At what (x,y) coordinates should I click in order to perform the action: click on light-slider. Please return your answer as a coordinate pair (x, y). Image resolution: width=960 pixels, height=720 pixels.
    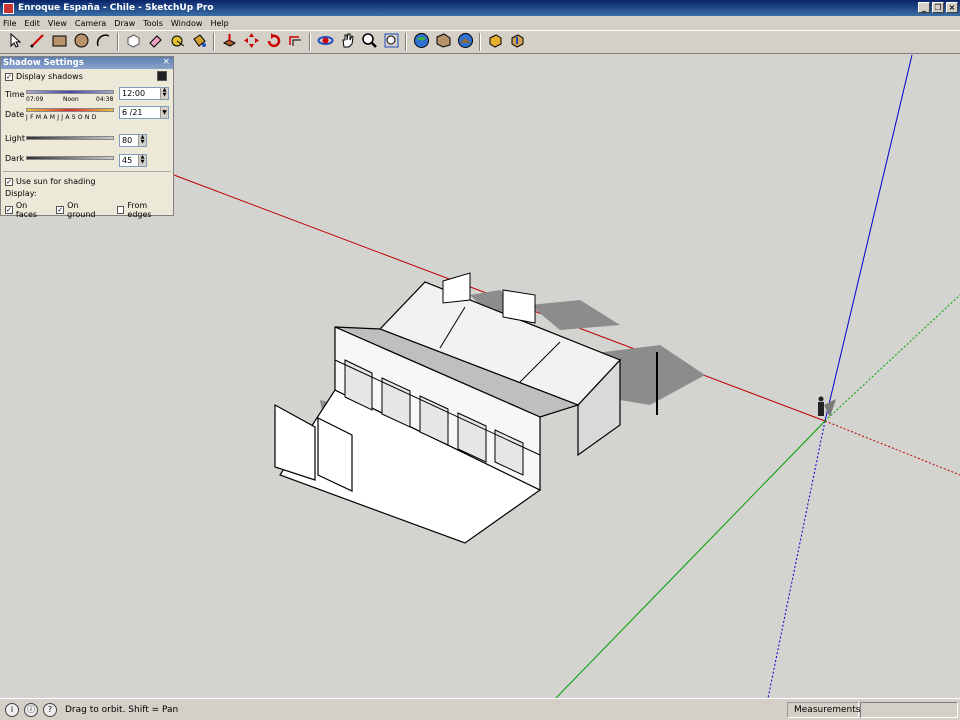
    Looking at the image, I should click on (70, 138).